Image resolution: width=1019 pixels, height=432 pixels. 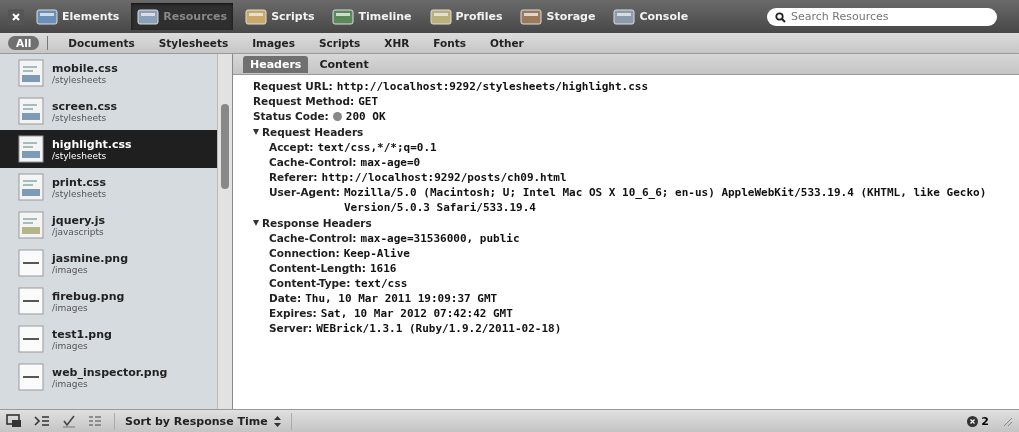 I want to click on resource-item: screen.css /stylesheets, so click(x=108, y=111).